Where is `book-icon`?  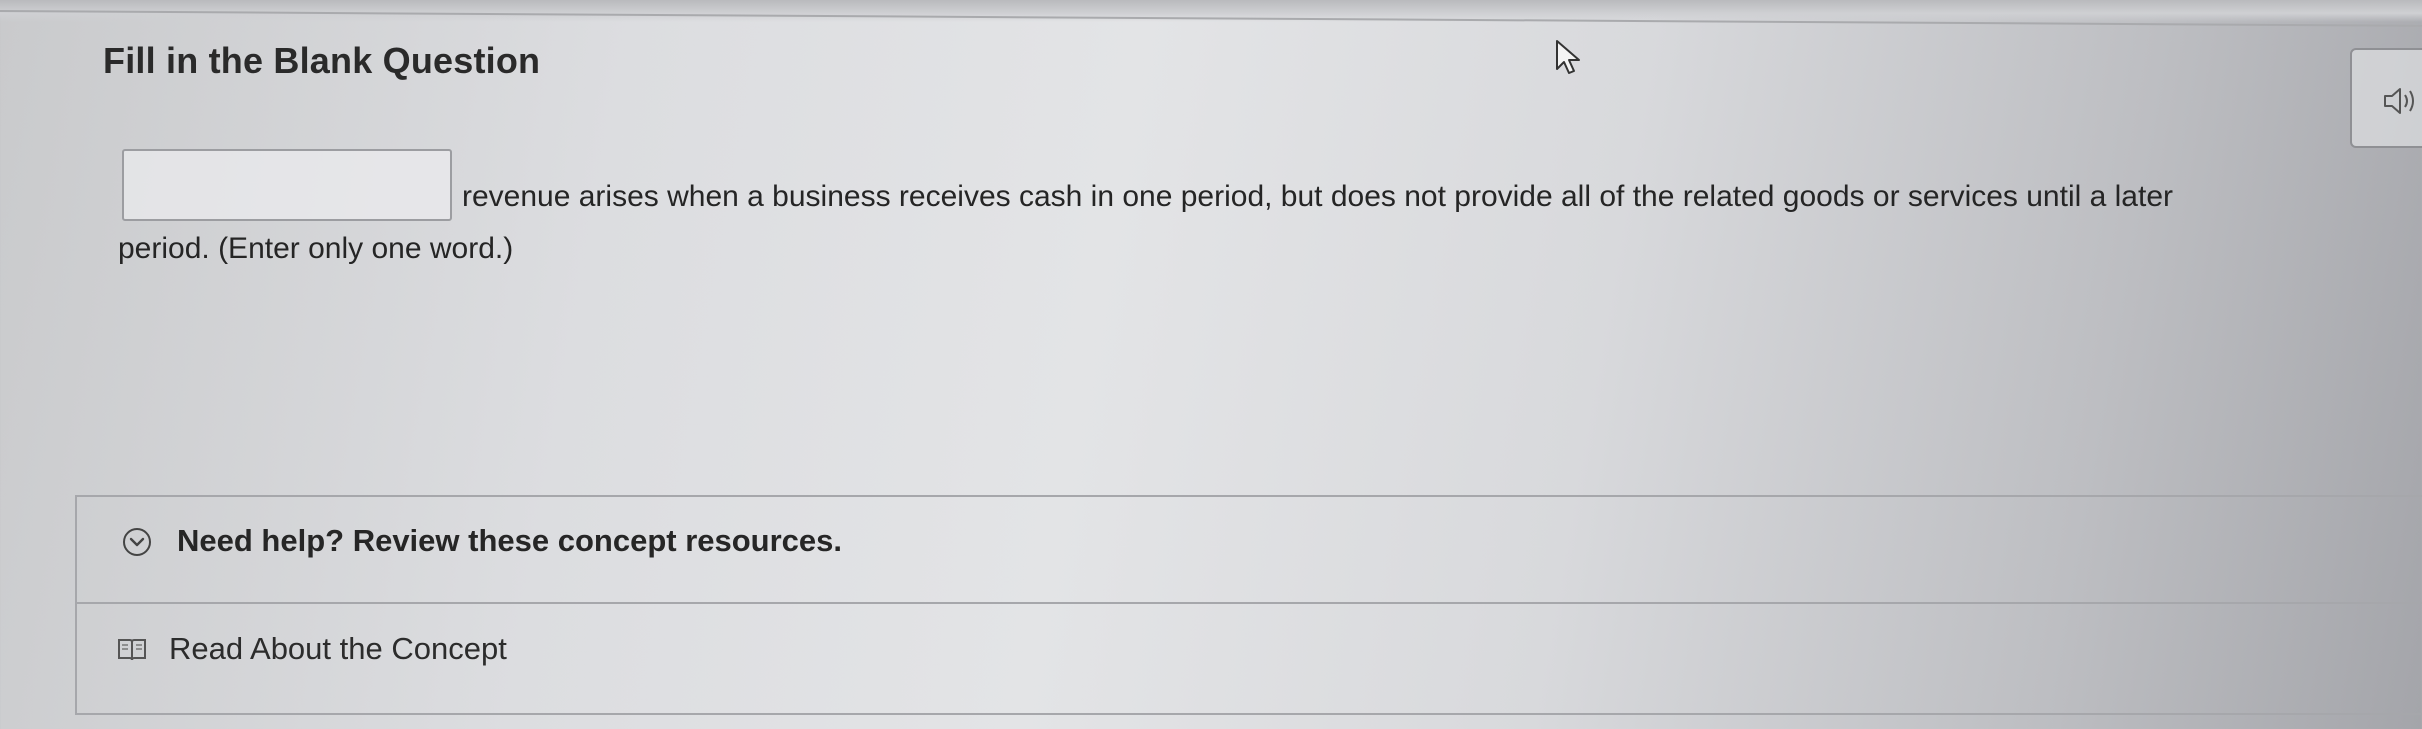
book-icon is located at coordinates (132, 650).